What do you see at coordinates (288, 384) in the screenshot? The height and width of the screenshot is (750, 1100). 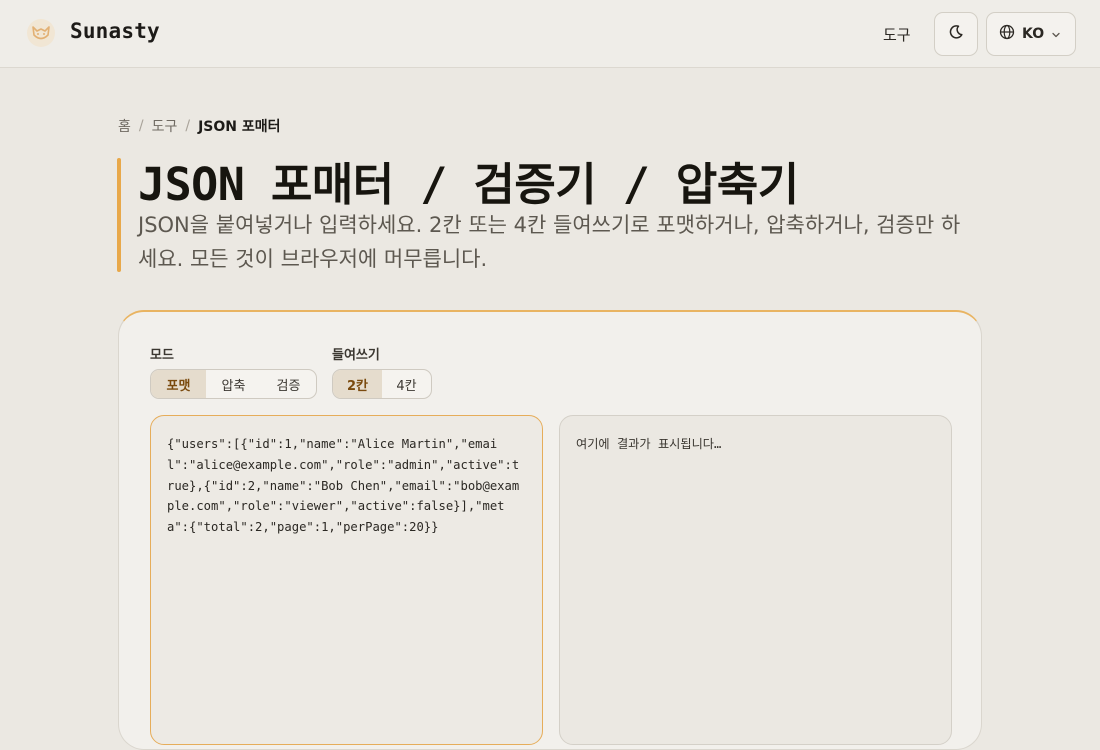 I see `mode-option-validate: 검증` at bounding box center [288, 384].